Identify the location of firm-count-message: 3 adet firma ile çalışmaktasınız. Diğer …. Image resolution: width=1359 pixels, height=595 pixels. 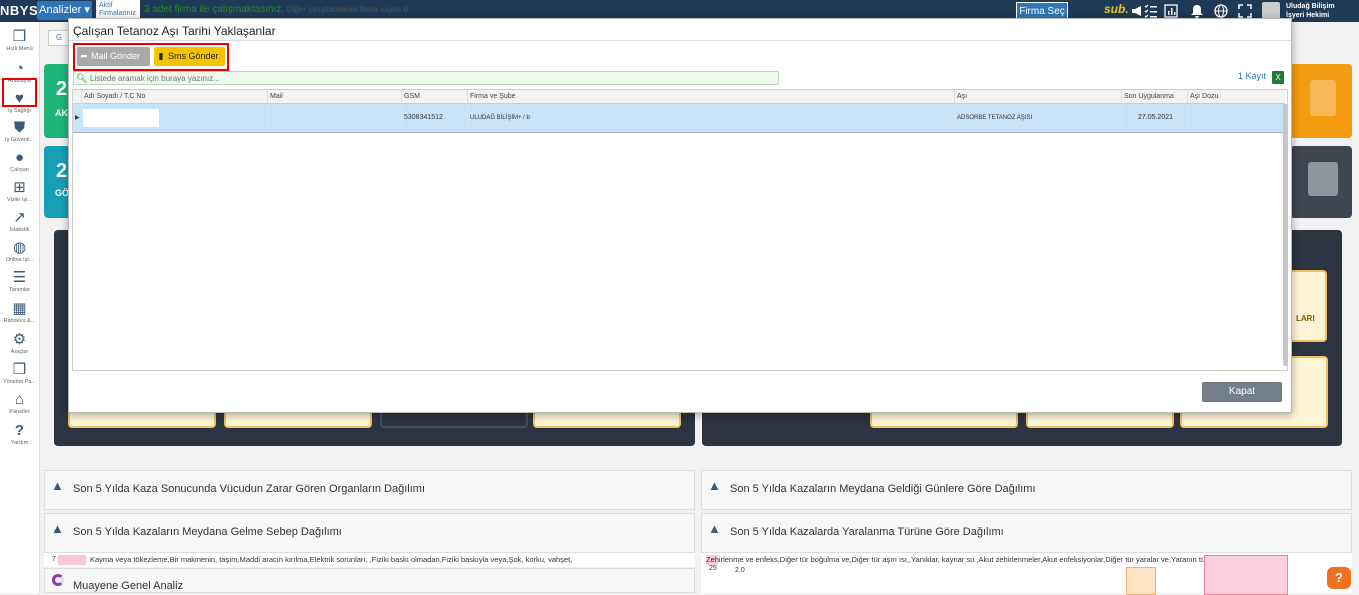
(276, 9).